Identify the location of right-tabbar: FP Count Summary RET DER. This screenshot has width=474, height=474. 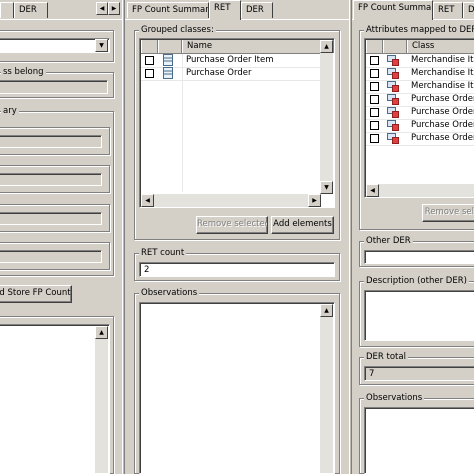
(413, 10).